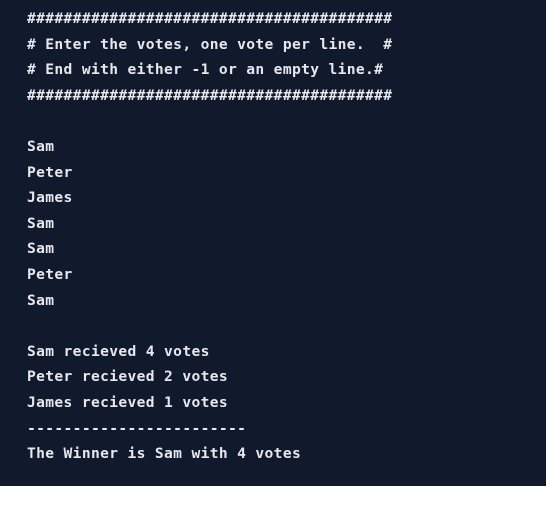  I want to click on banner-instruction-2: # End with either -1 or an empty line.#, so click(205, 70).